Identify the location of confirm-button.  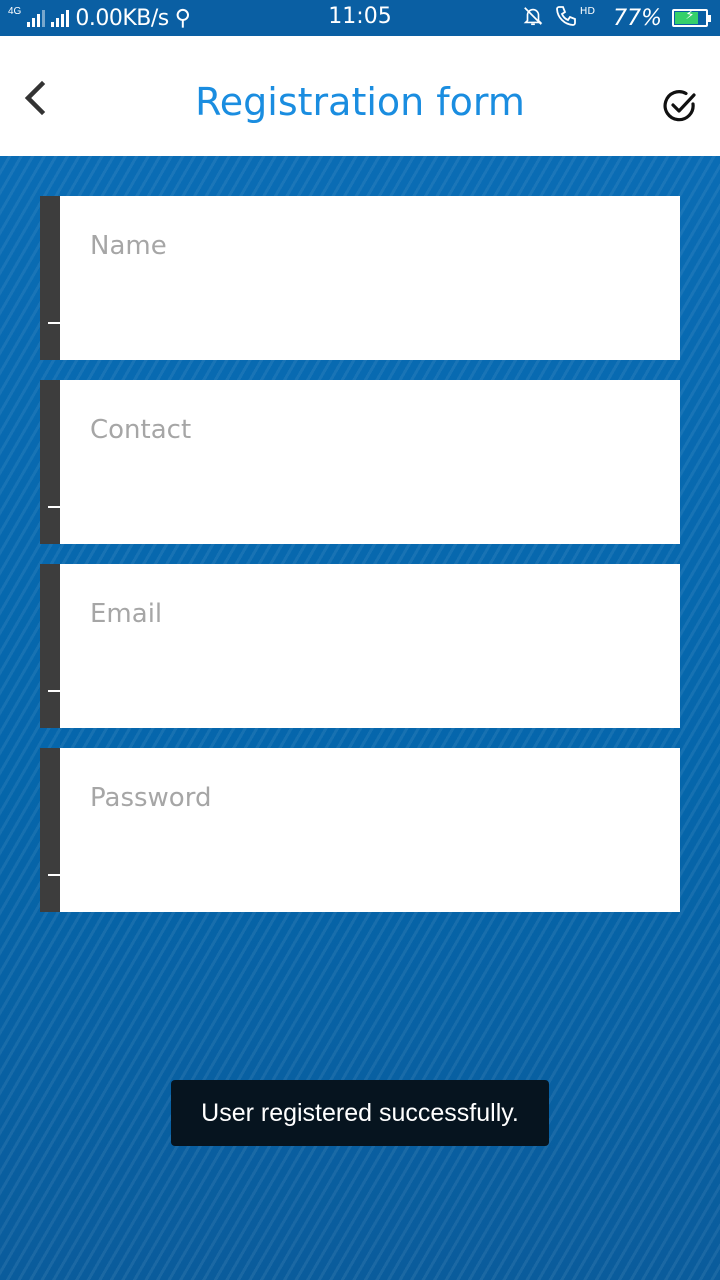
(680, 106).